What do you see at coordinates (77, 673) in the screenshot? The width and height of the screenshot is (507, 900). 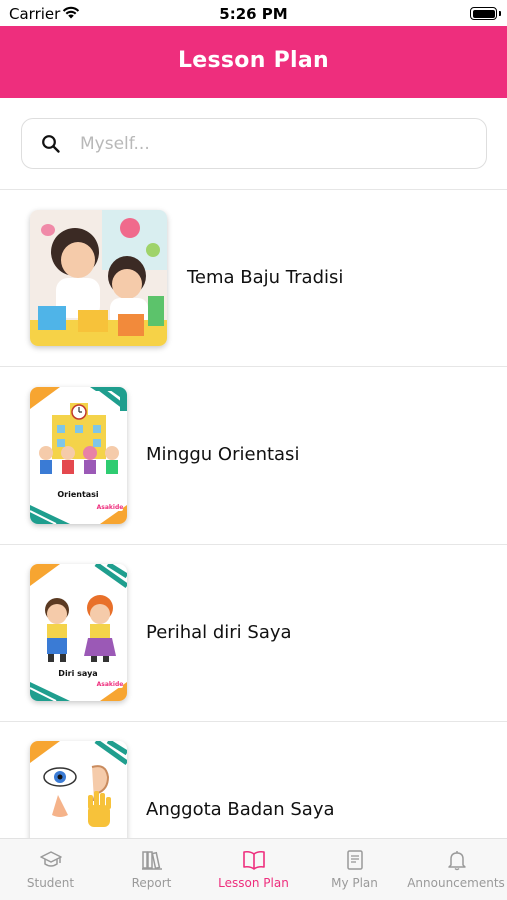 I see `thumbnail-caption: Diri saya` at bounding box center [77, 673].